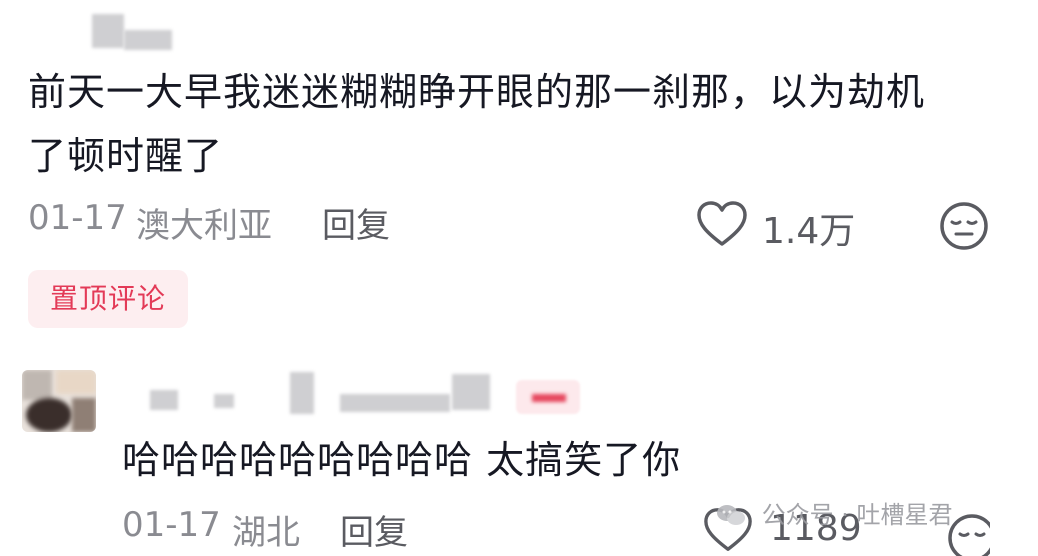 The height and width of the screenshot is (556, 1038). Describe the element at coordinates (59, 401) in the screenshot. I see `avatar` at that location.